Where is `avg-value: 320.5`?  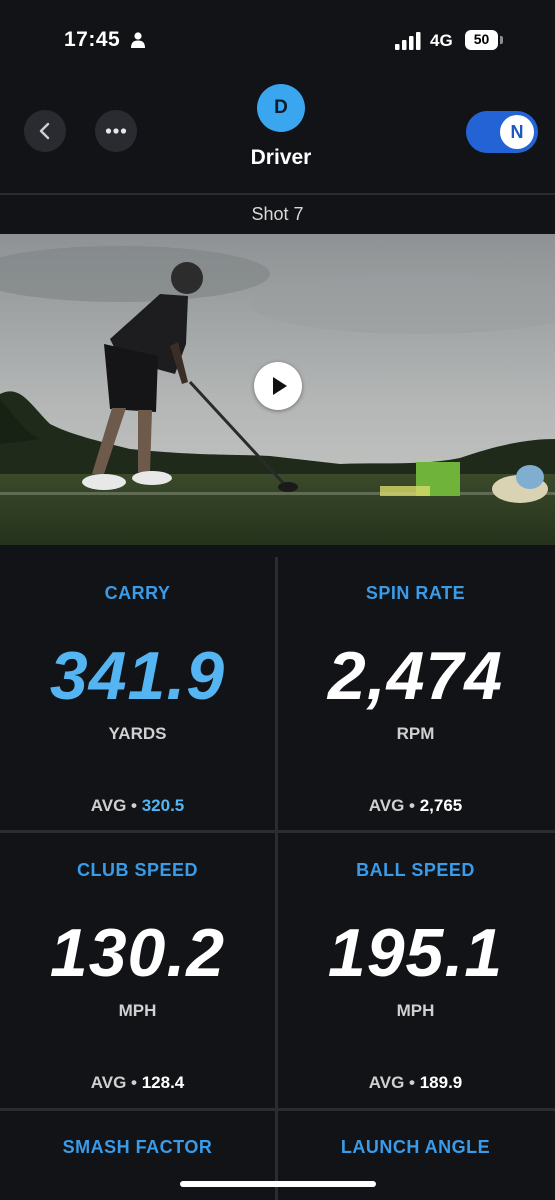
avg-value: 320.5 is located at coordinates (163, 805).